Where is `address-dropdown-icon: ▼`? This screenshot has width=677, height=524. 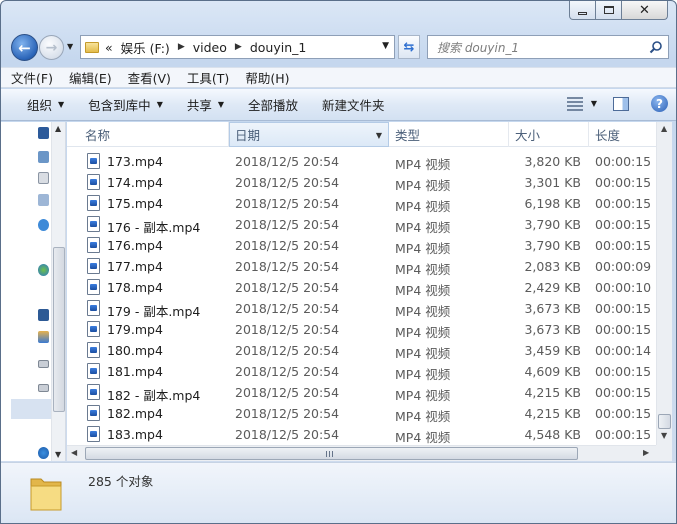
address-dropdown-icon: ▼ is located at coordinates (385, 46).